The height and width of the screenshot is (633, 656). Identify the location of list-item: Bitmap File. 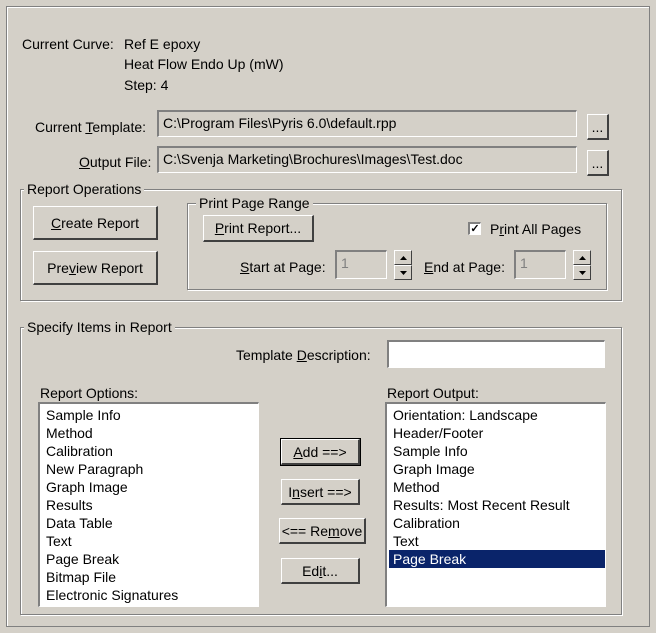
(149, 577).